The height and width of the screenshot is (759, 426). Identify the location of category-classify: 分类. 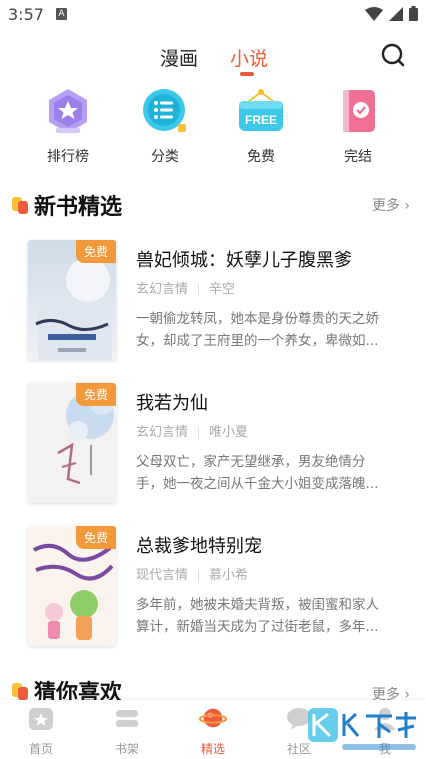
(165, 126).